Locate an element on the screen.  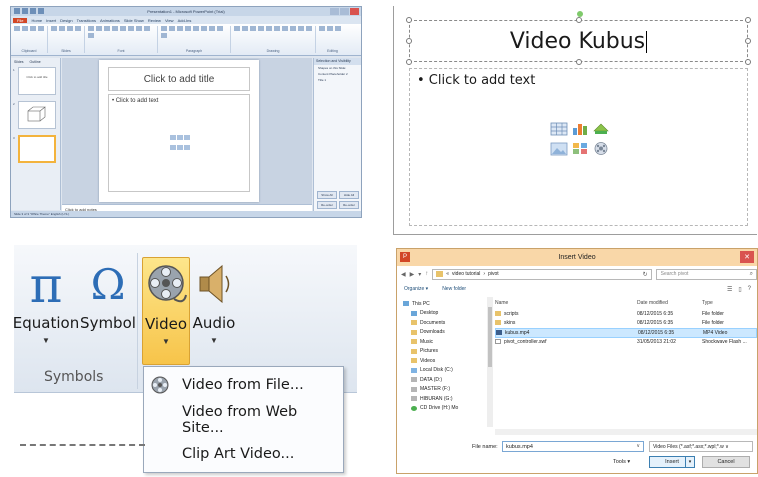
nav-scrollbar is located at coordinates (490, 362).